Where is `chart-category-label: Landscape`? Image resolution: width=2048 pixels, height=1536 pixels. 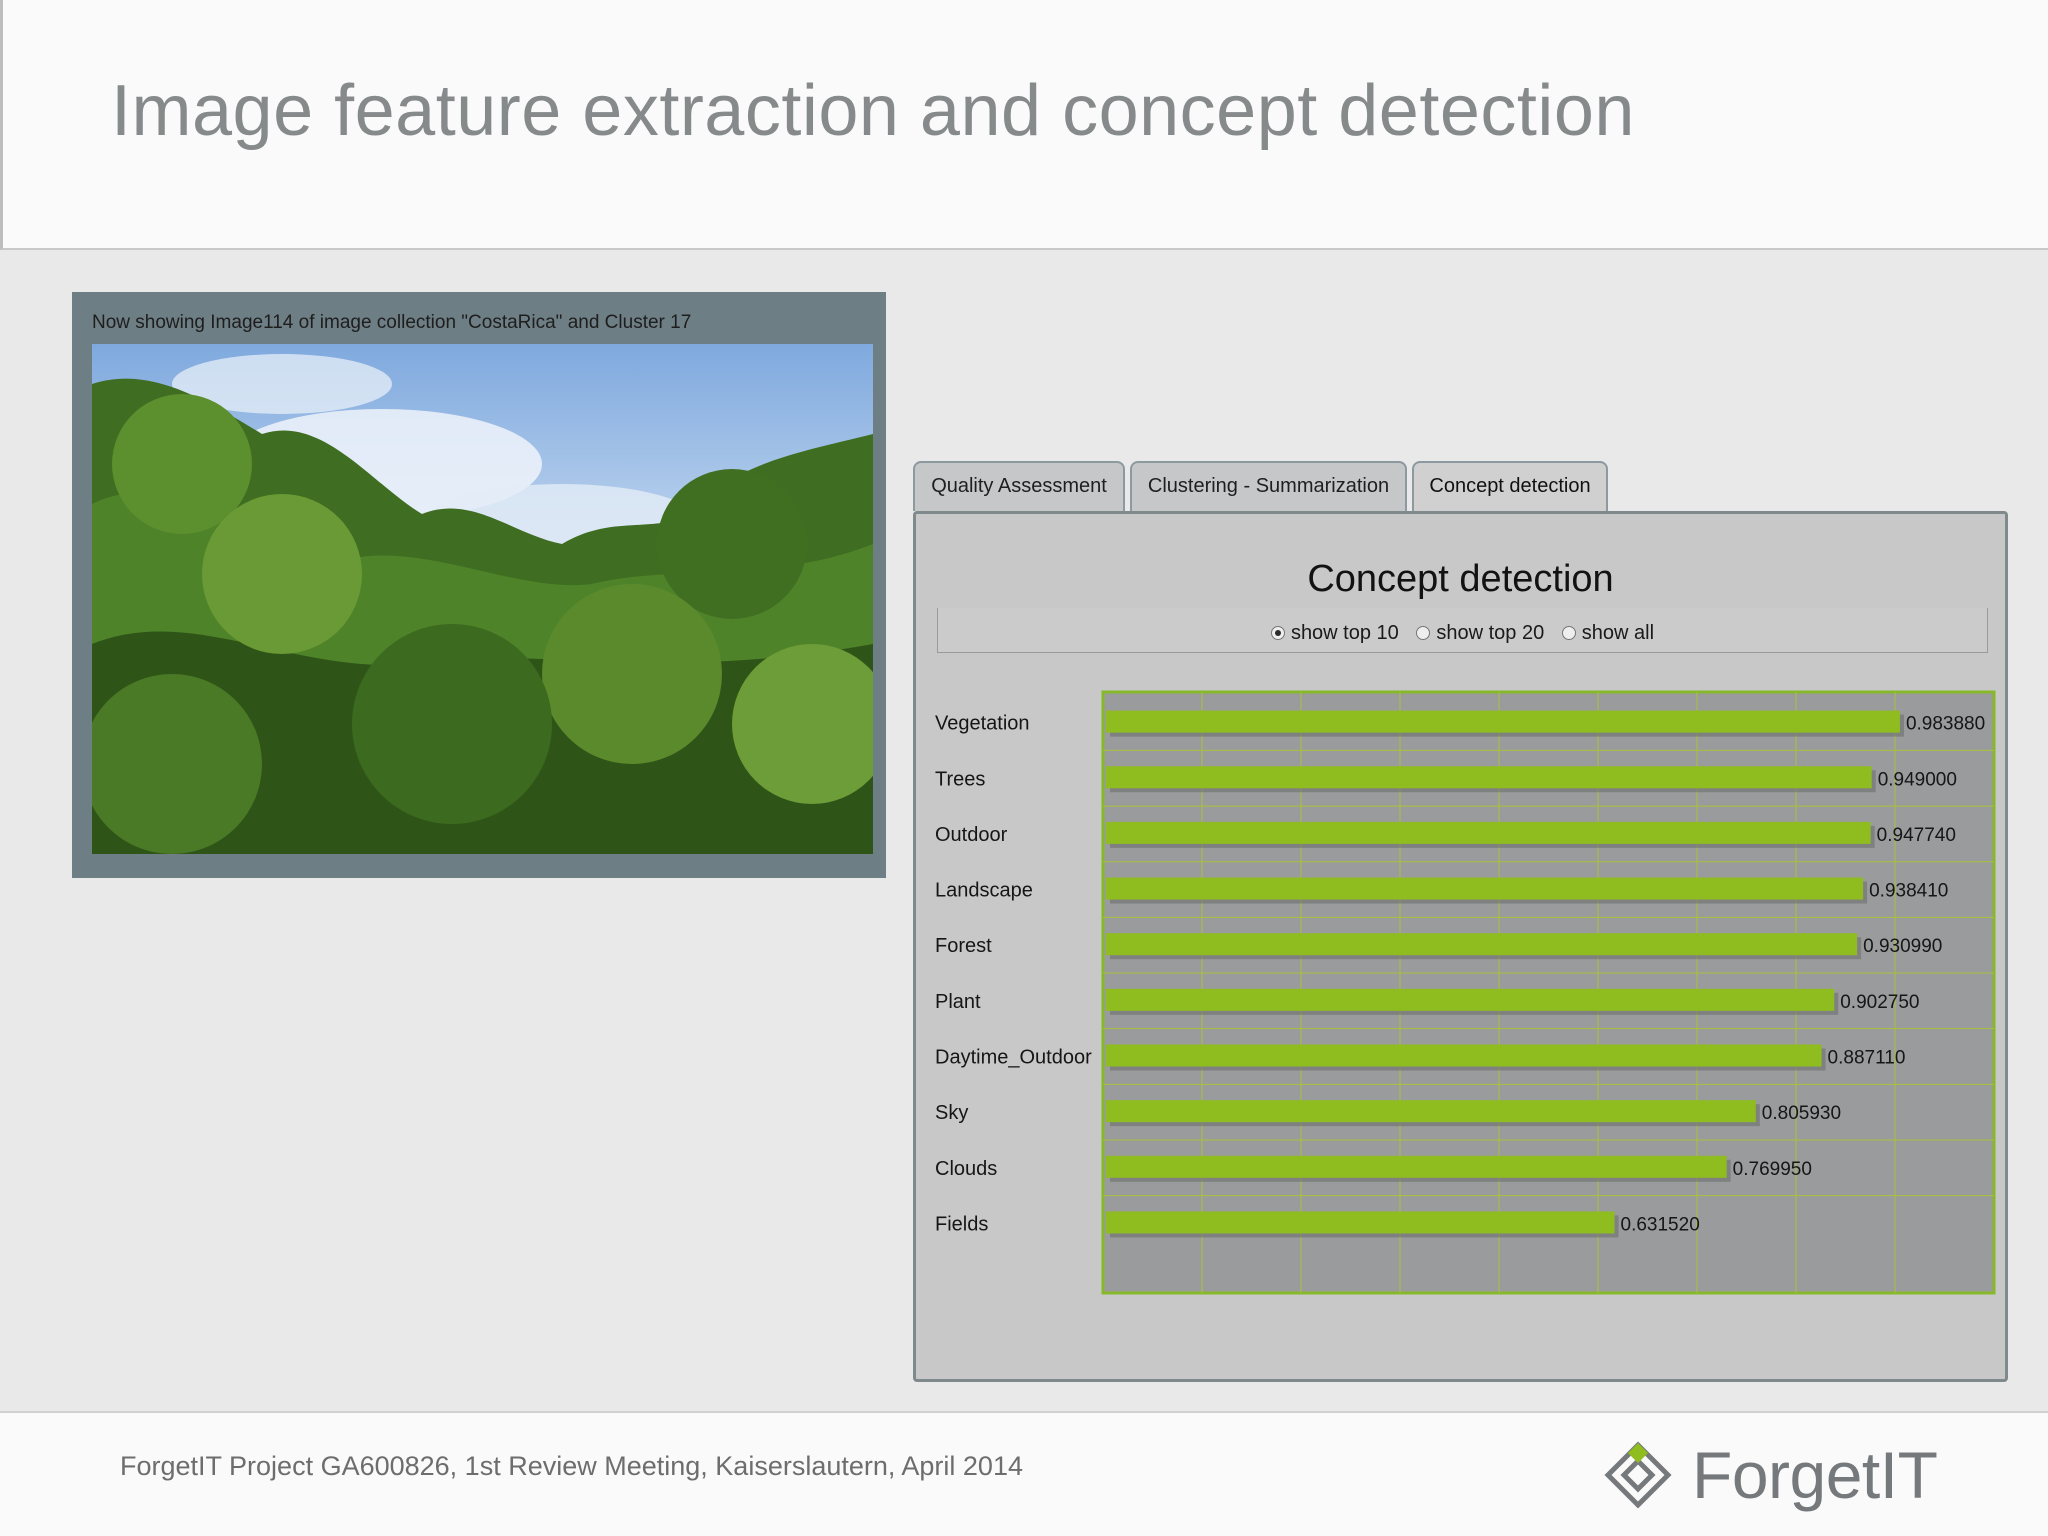
chart-category-label: Landscape is located at coordinates (984, 891).